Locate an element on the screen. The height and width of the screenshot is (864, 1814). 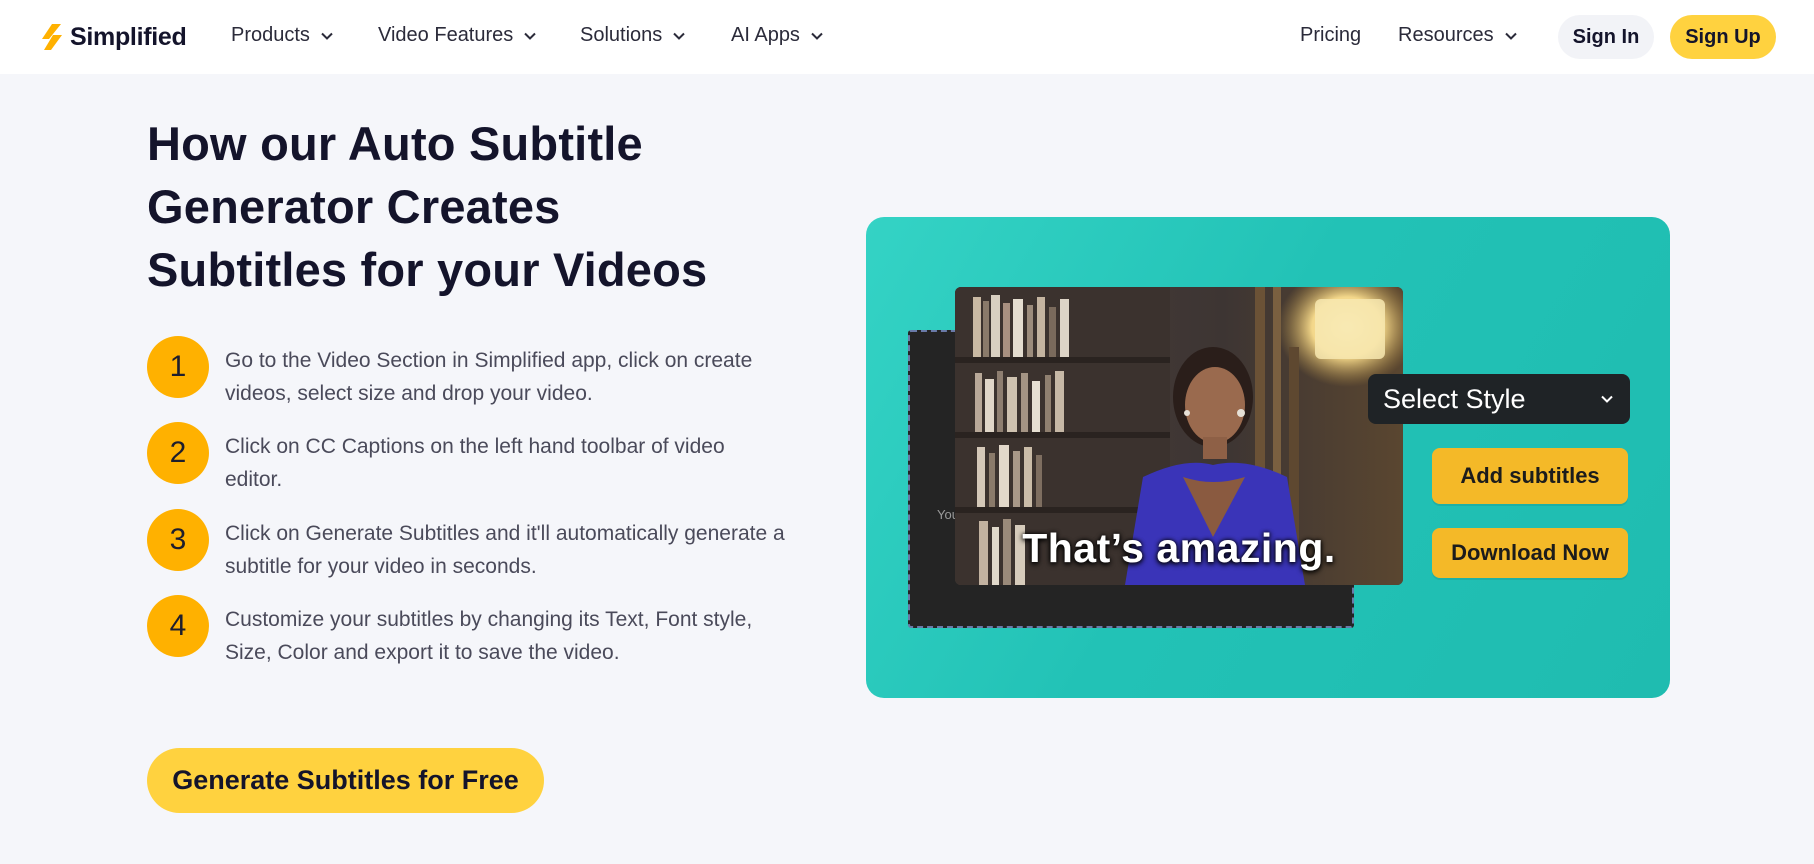
nav-ai-apps-label: AI Apps is located at coordinates (765, 35).